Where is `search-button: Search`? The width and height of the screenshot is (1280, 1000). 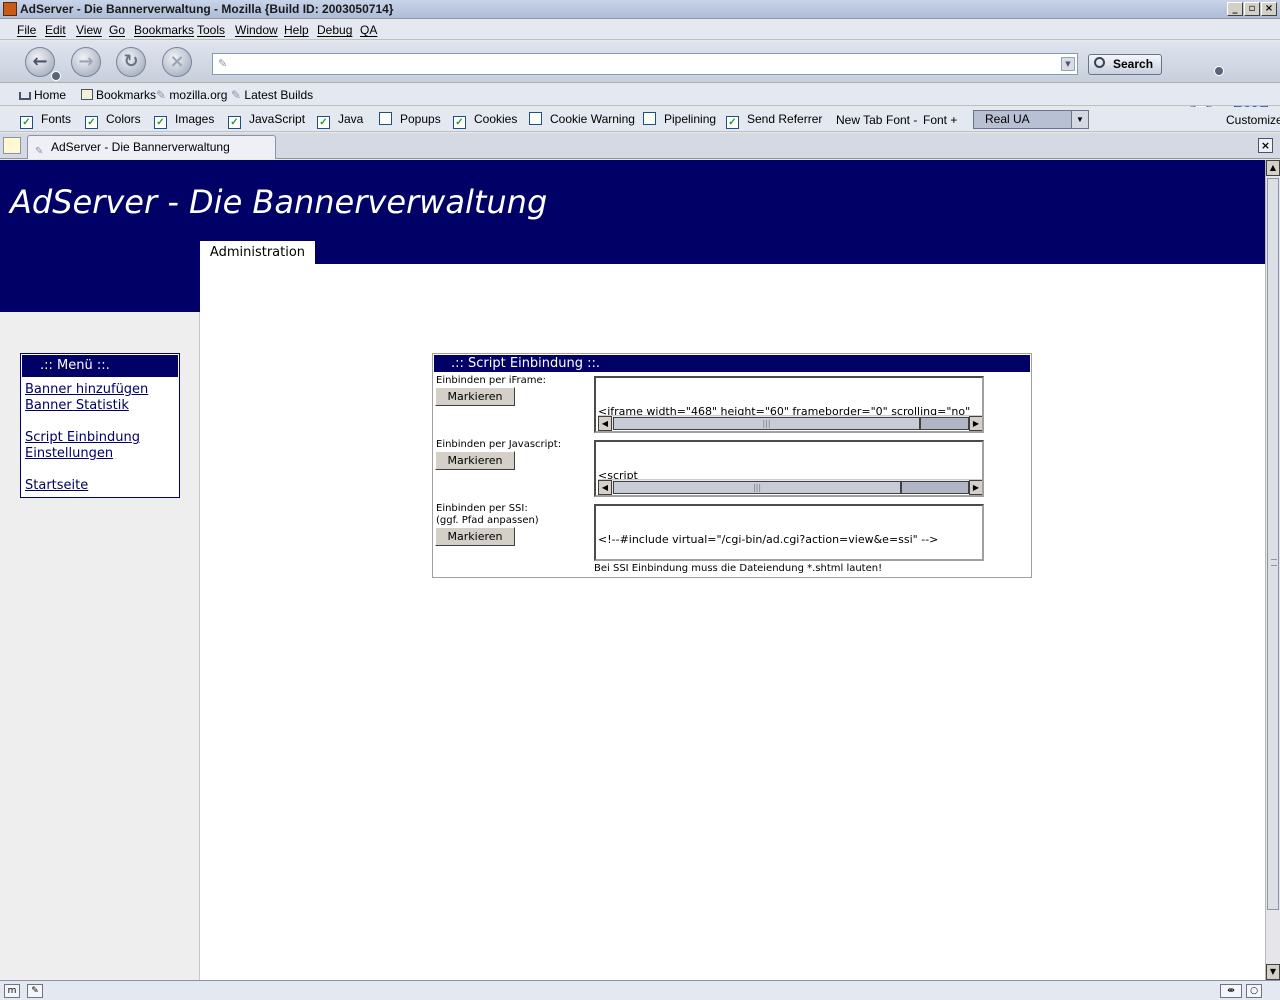
search-button: Search is located at coordinates (1125, 64).